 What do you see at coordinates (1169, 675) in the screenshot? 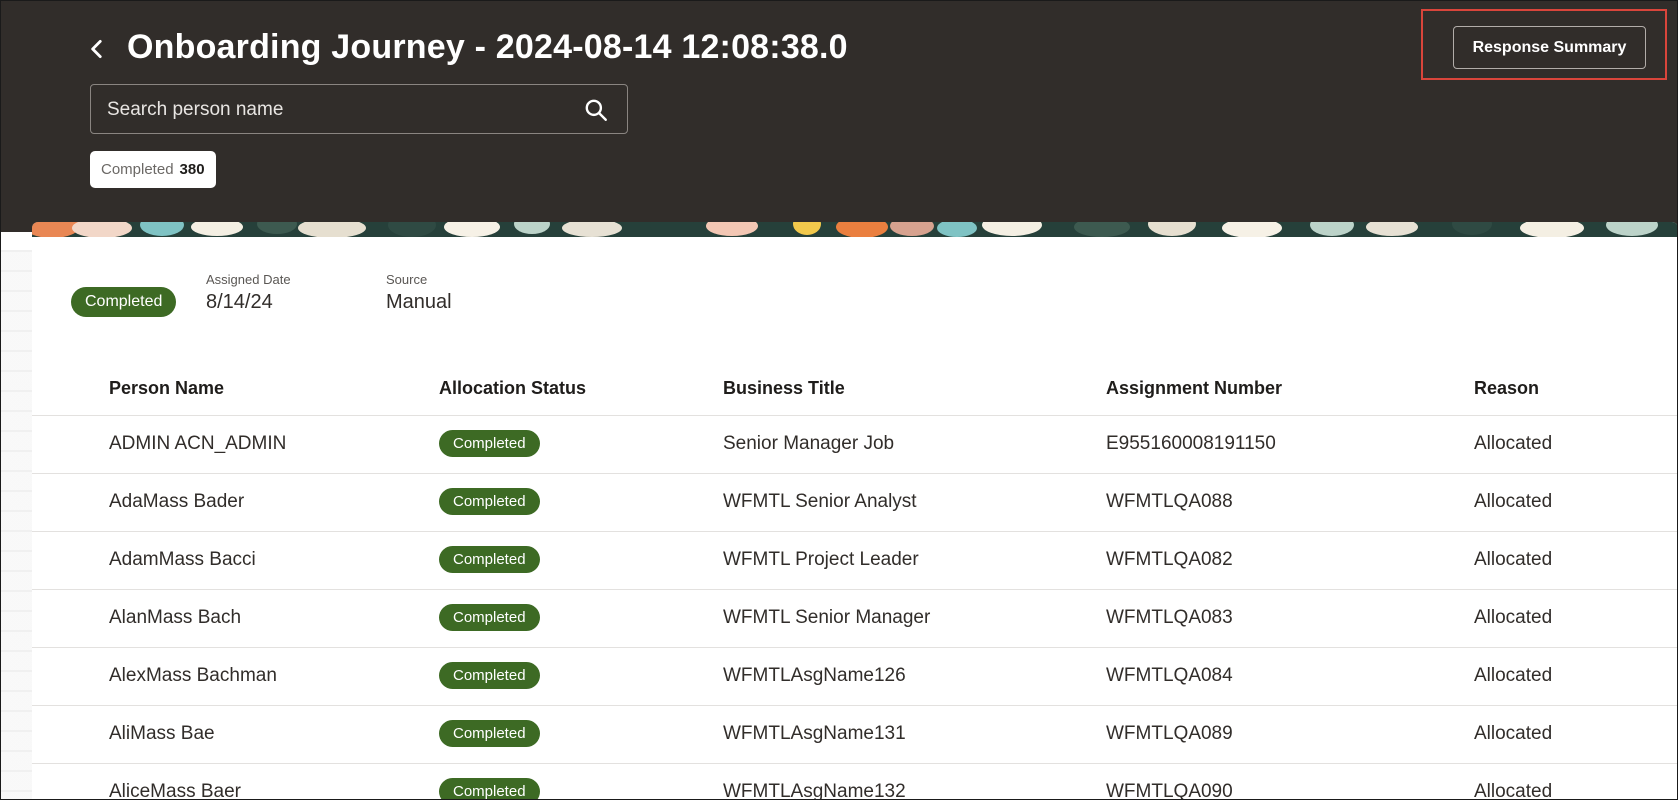
I see `assignment-number-cell: WFMTLQA084` at bounding box center [1169, 675].